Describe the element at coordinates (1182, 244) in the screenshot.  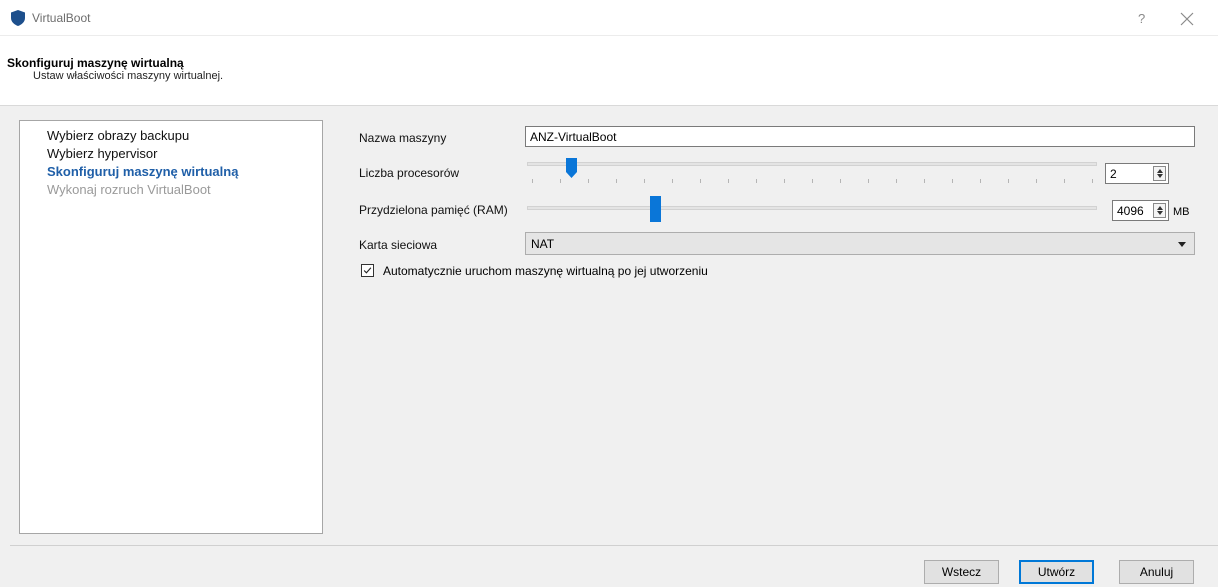
I see `chevron-down-icon` at that location.